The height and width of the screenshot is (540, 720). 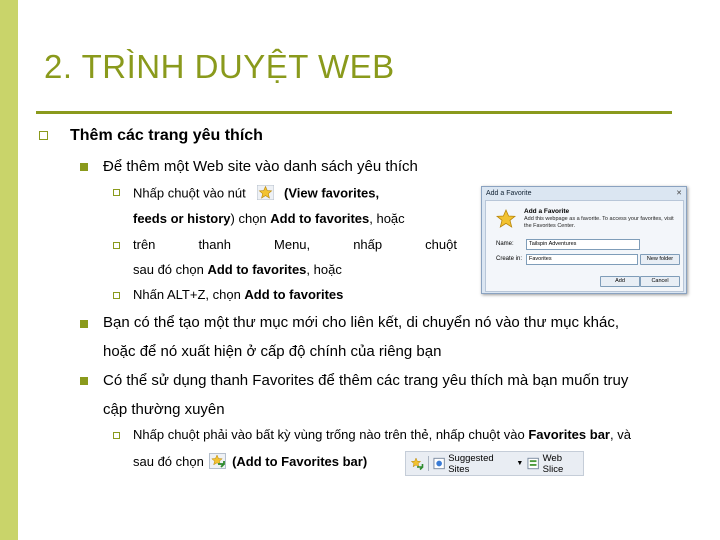 I want to click on cancel-button: Cancel, so click(x=660, y=281).